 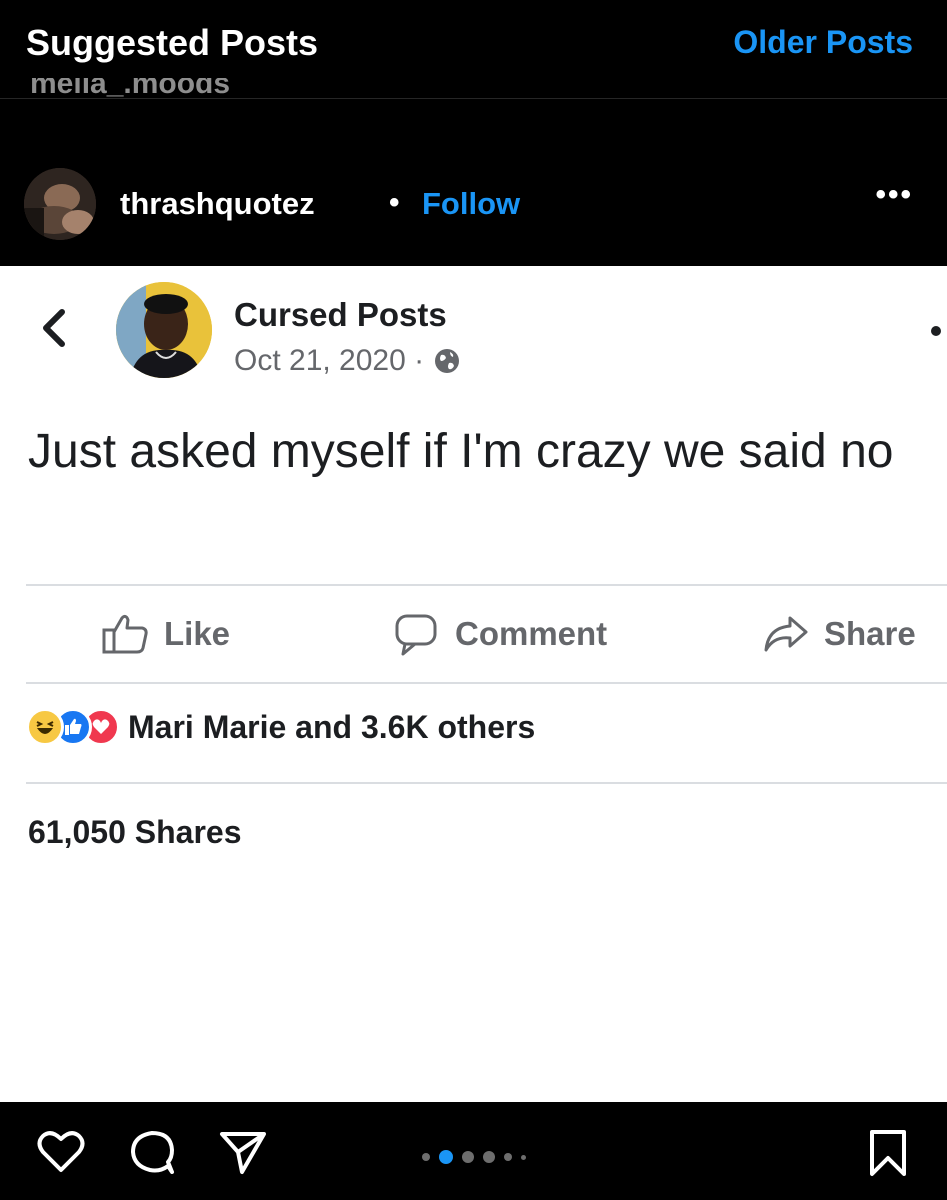 I want to click on reactions-row: Mari Marie and 3.6K others, so click(x=280, y=727).